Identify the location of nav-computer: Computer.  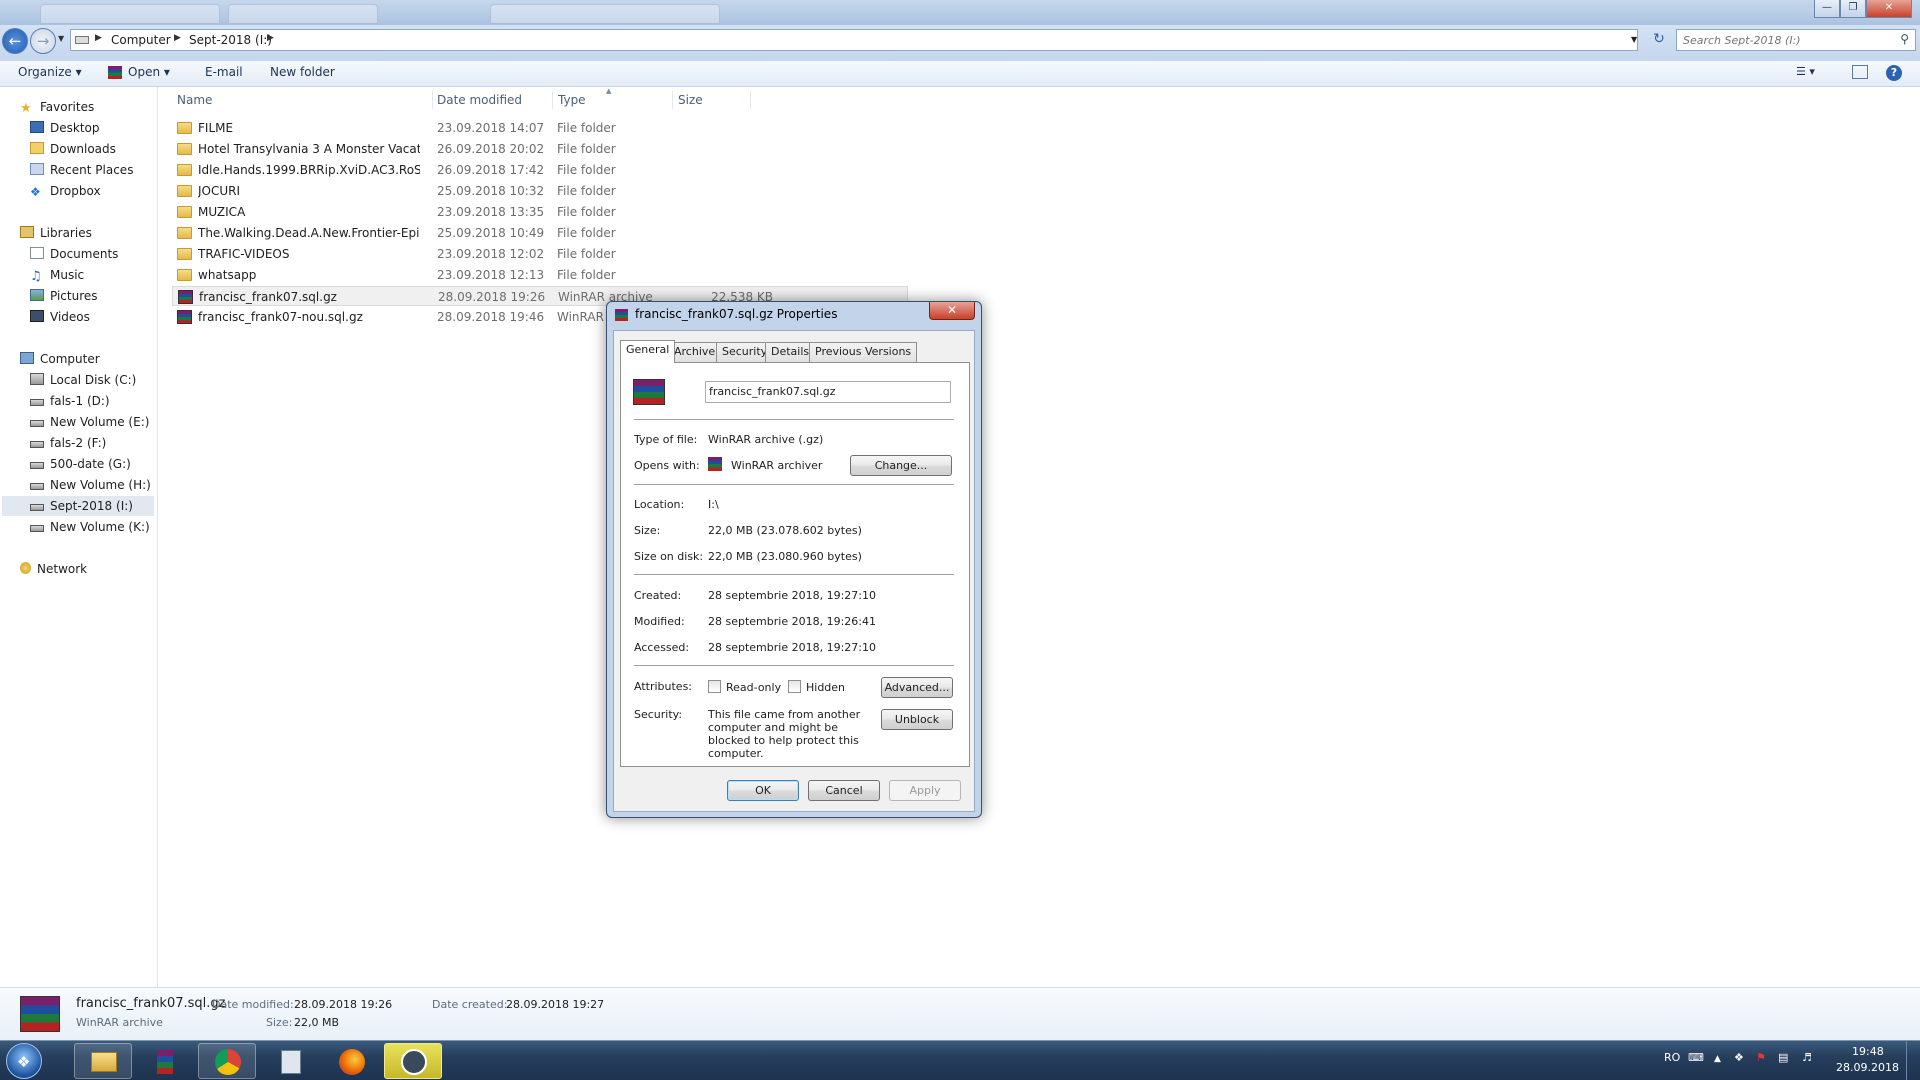
(60, 359).